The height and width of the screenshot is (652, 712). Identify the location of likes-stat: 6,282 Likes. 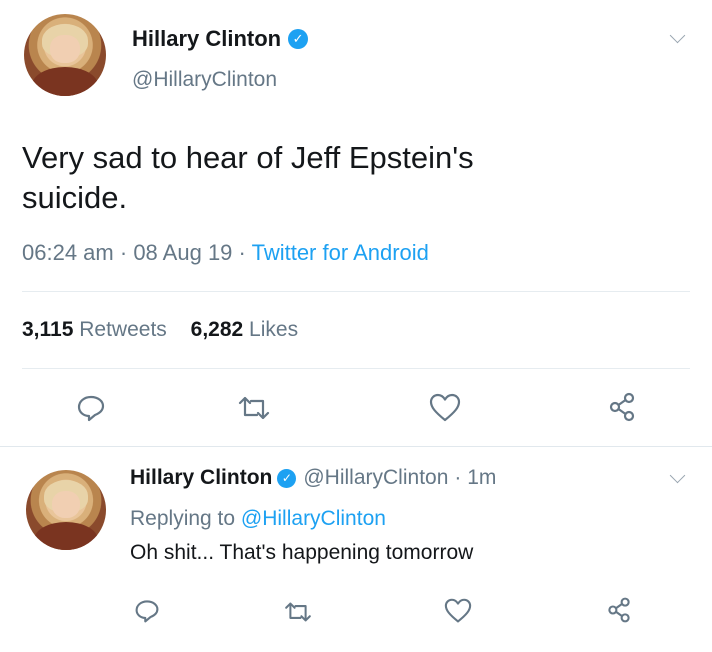
(244, 329).